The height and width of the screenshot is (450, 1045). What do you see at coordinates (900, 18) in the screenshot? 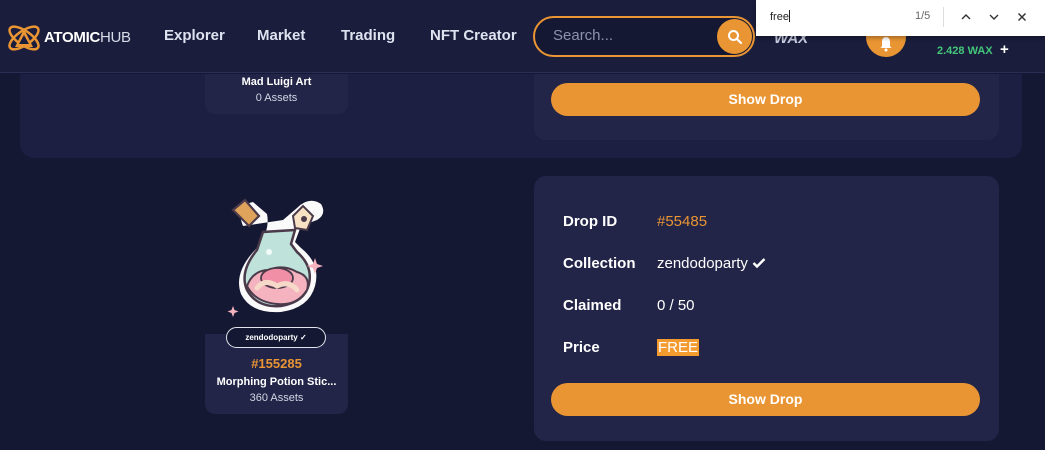
I see `find-in-page-bar: free 1/5` at bounding box center [900, 18].